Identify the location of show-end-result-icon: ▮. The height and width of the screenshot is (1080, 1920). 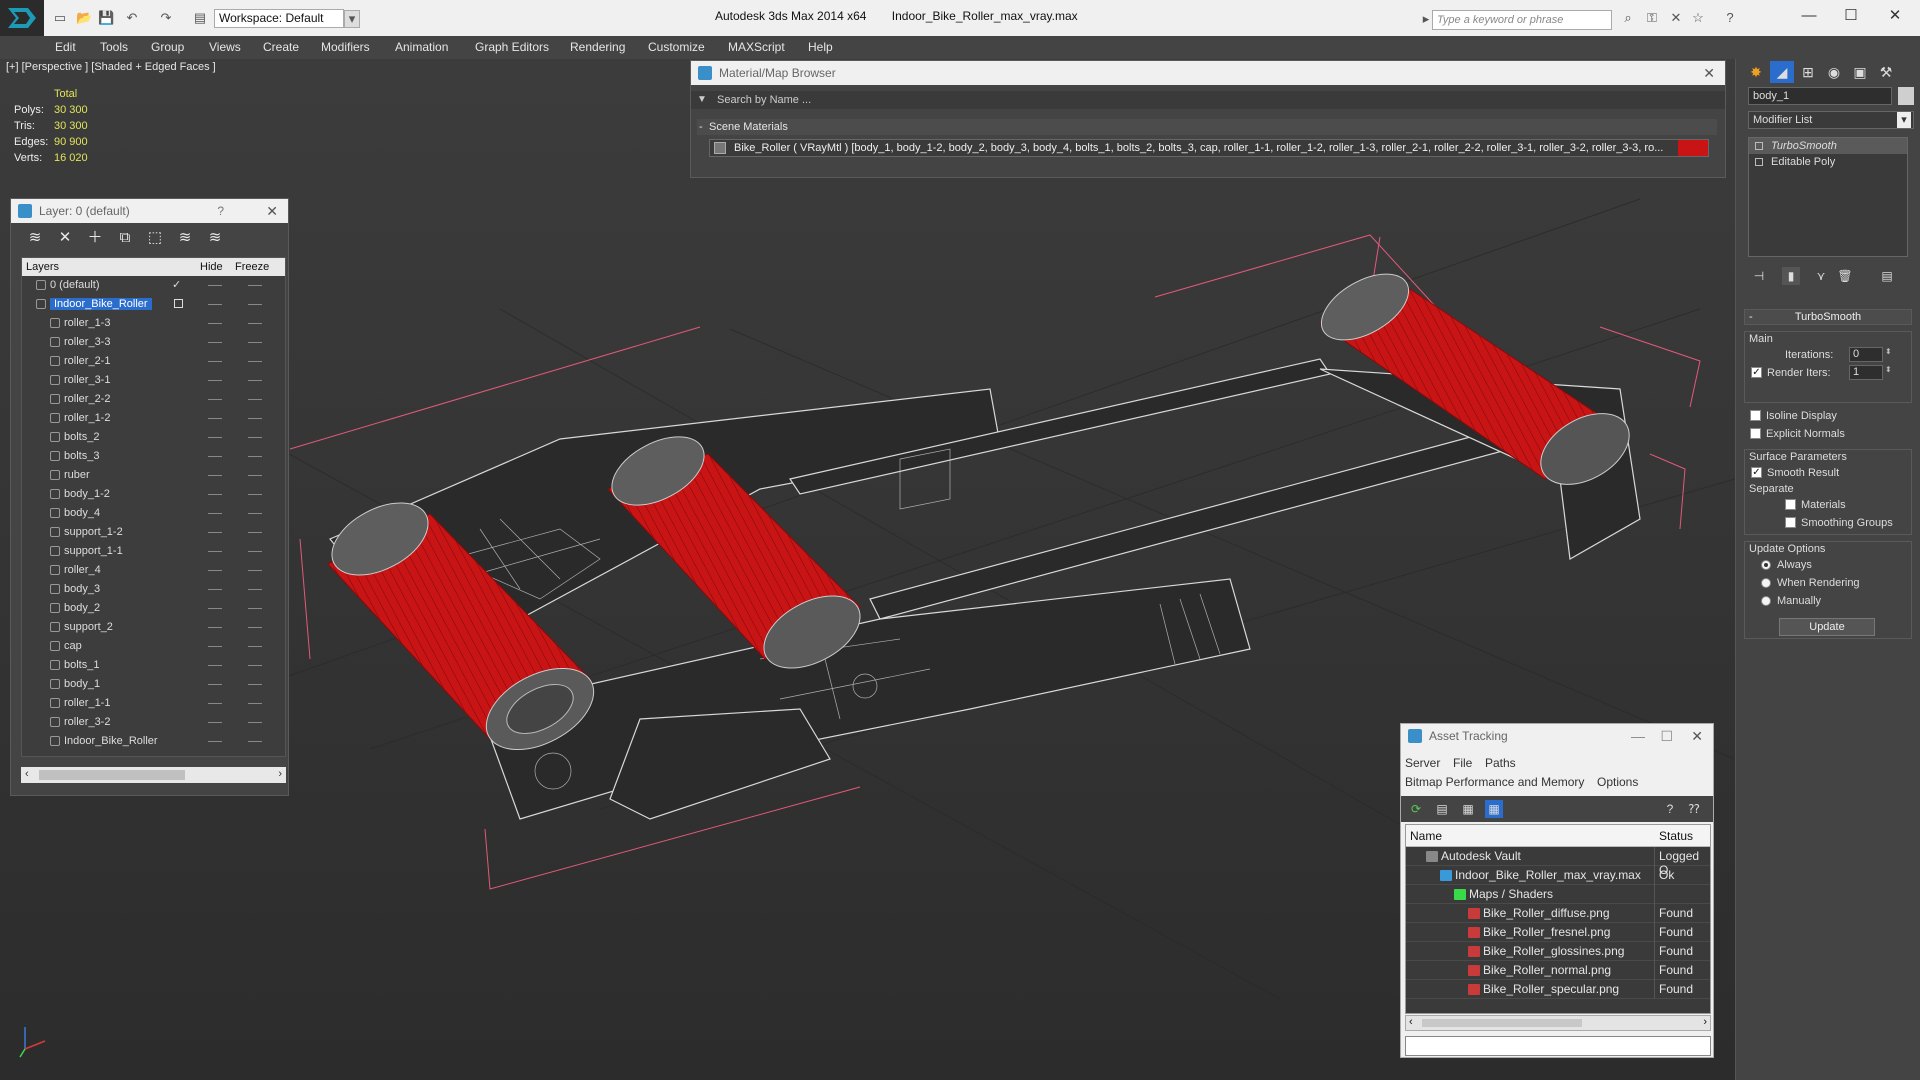
(1791, 276).